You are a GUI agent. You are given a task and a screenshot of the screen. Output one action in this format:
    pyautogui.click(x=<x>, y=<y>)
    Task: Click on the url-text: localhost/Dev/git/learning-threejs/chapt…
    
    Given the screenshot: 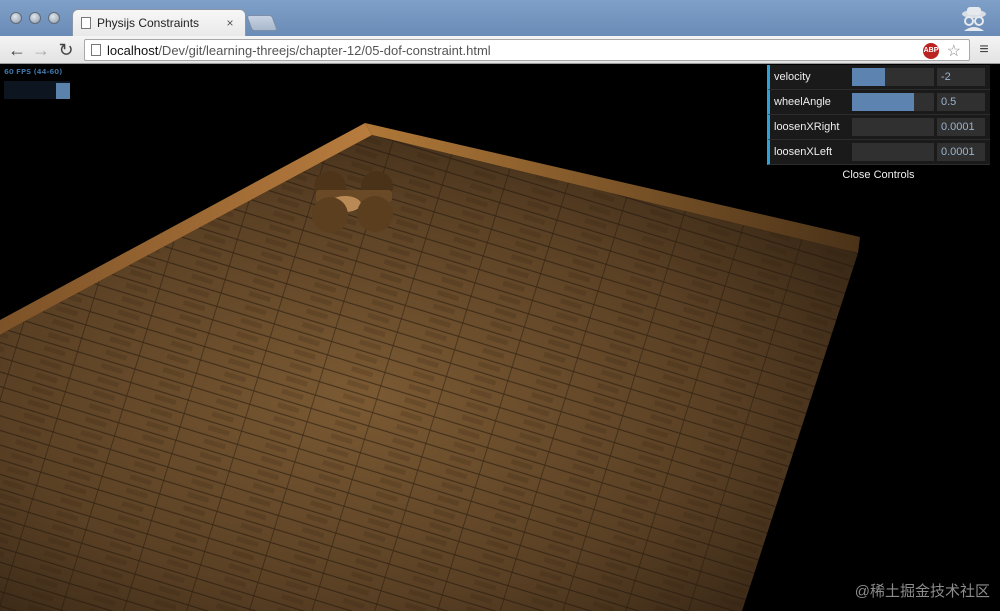 What is the action you would take?
    pyautogui.click(x=299, y=50)
    